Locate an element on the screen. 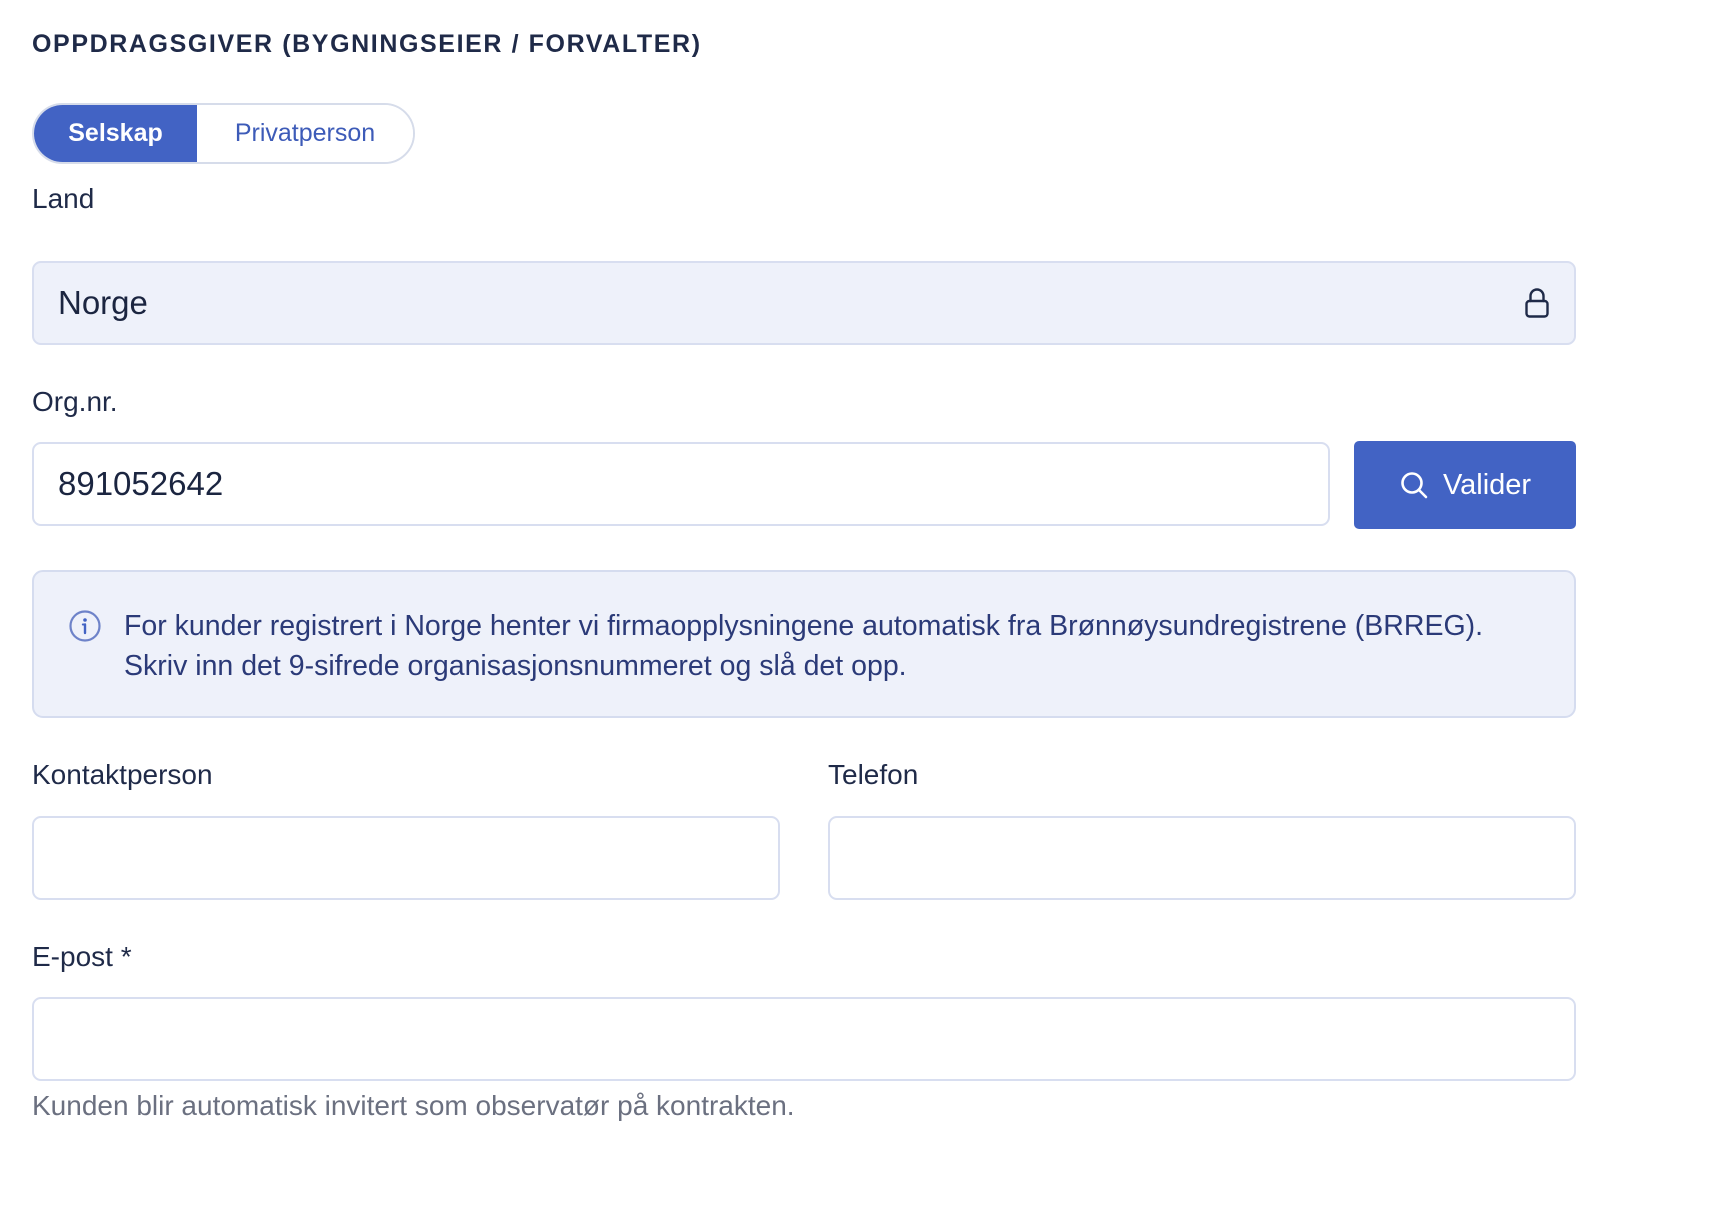 Image resolution: width=1732 pixels, height=1226 pixels. lock-icon is located at coordinates (1537, 303).